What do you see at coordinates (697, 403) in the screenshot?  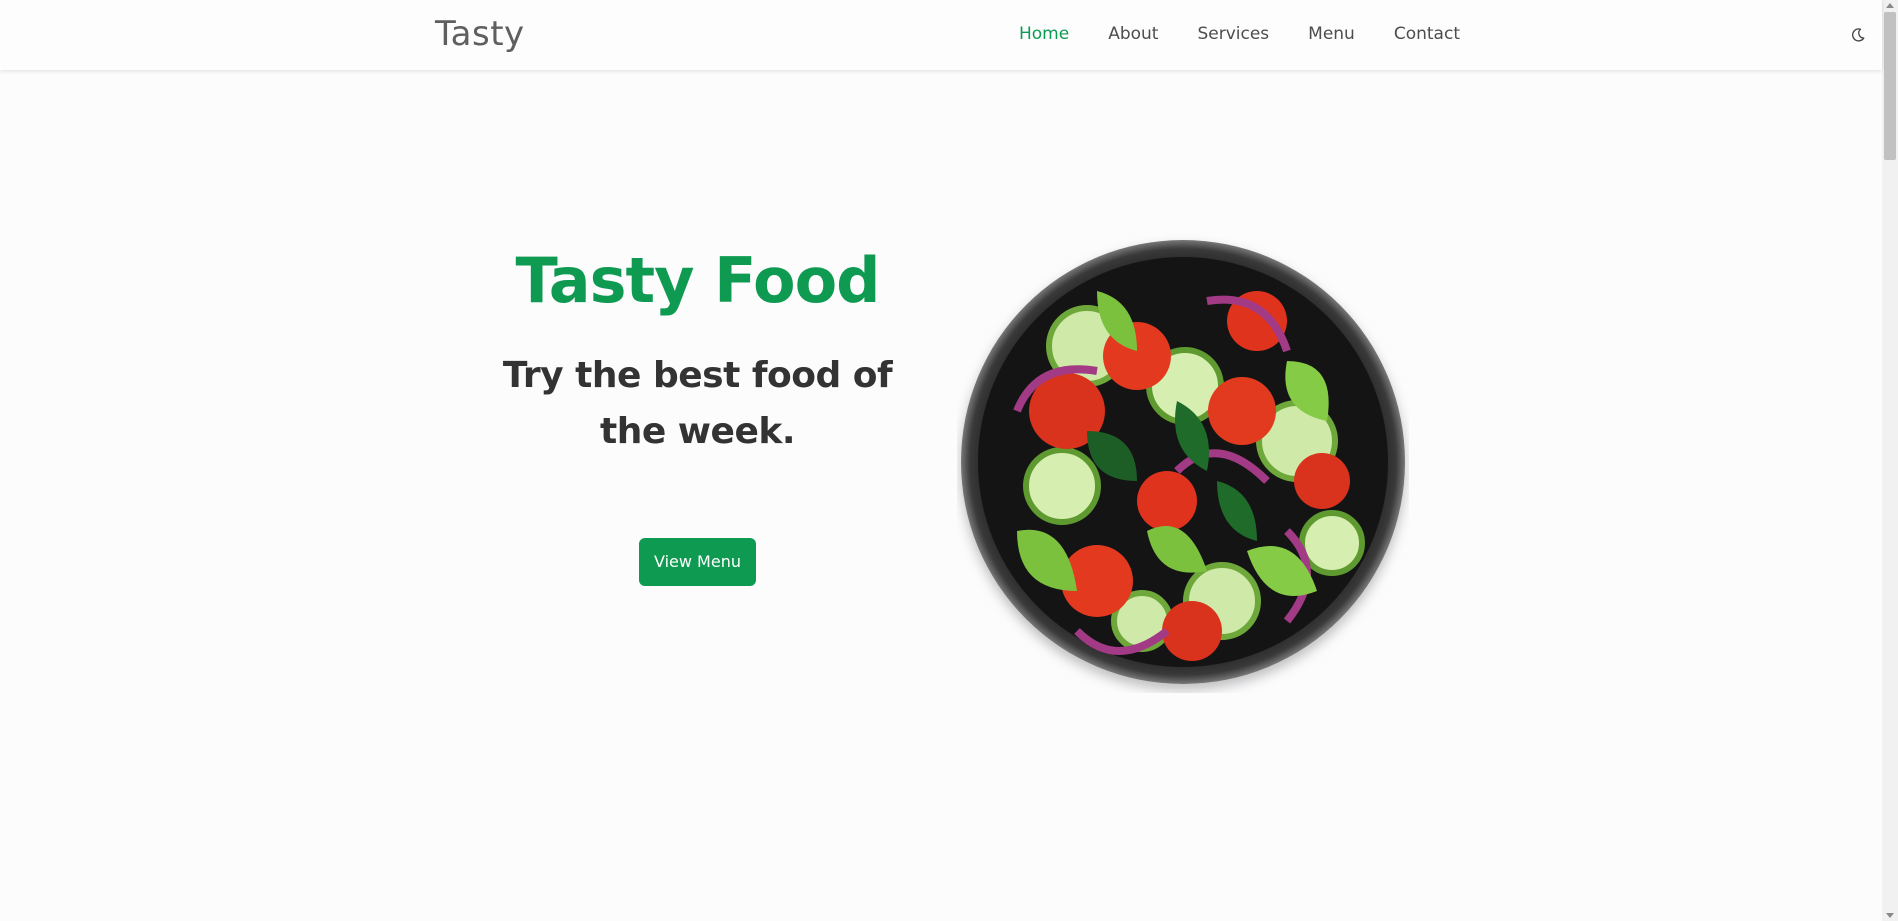 I see `hero-subtitle: Try the best food of the week.` at bounding box center [697, 403].